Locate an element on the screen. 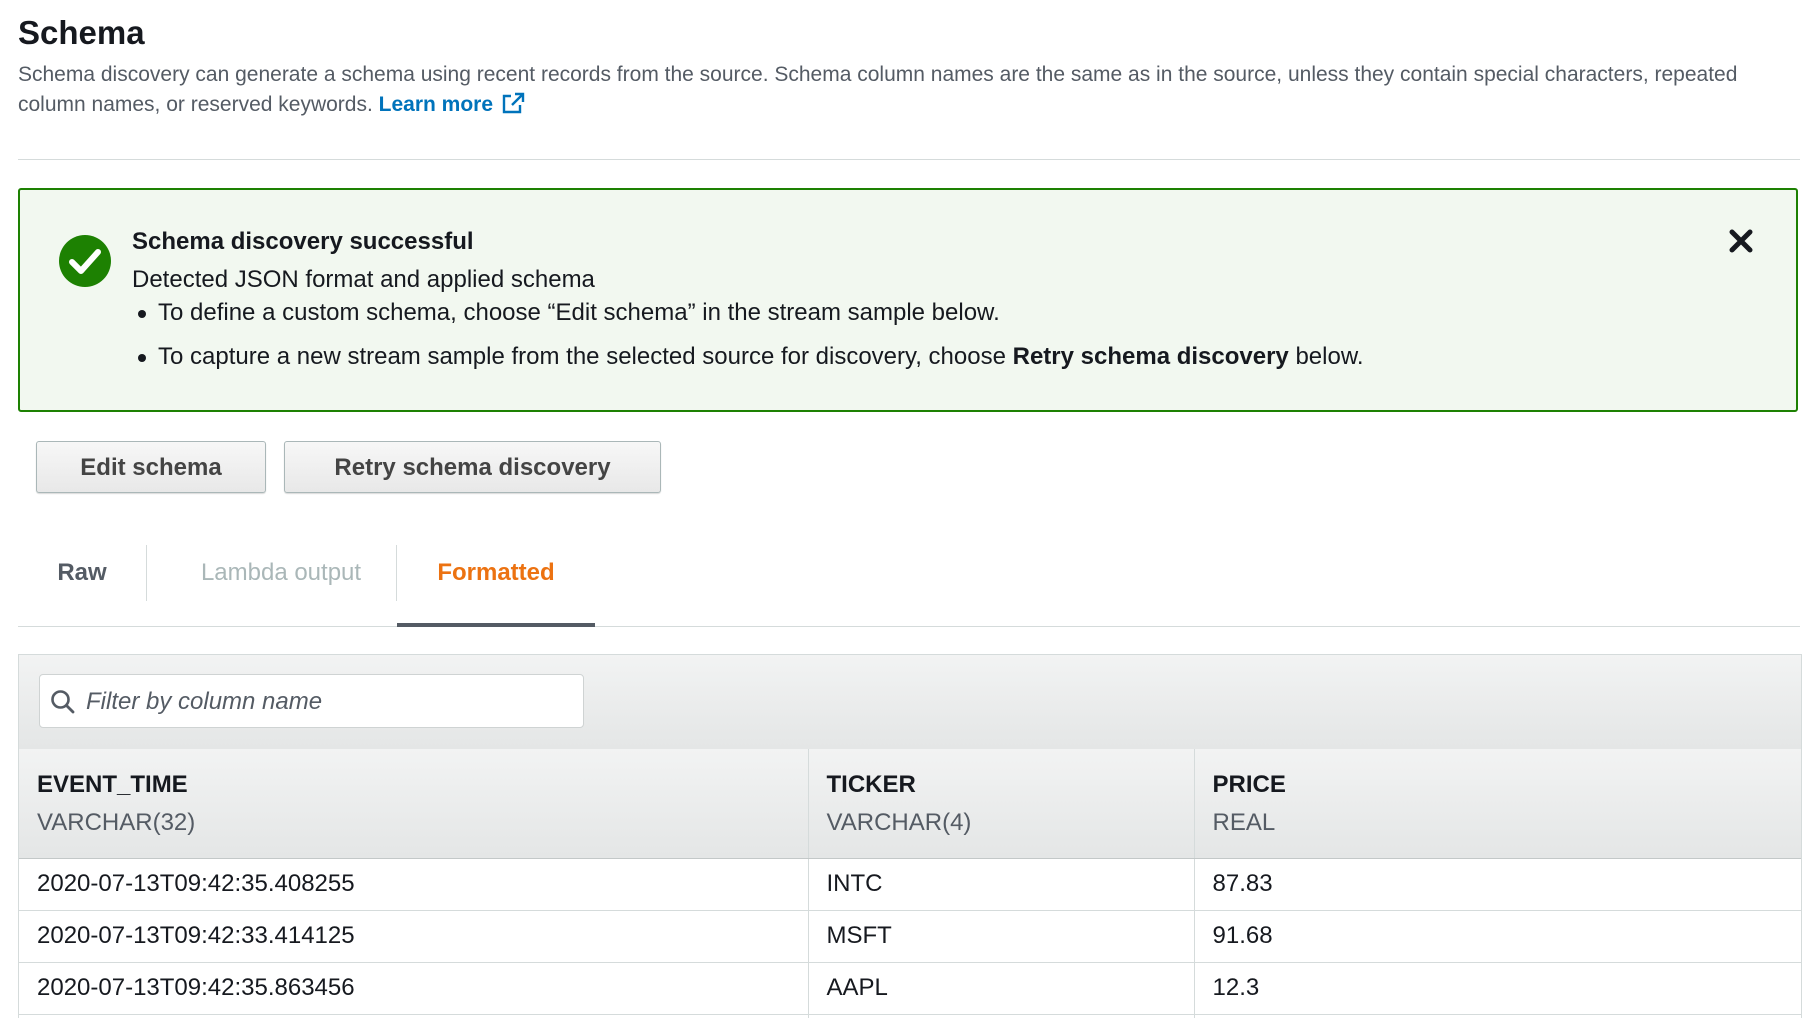 This screenshot has width=1812, height=1018. cell-ticker: AAPL is located at coordinates (1001, 988).